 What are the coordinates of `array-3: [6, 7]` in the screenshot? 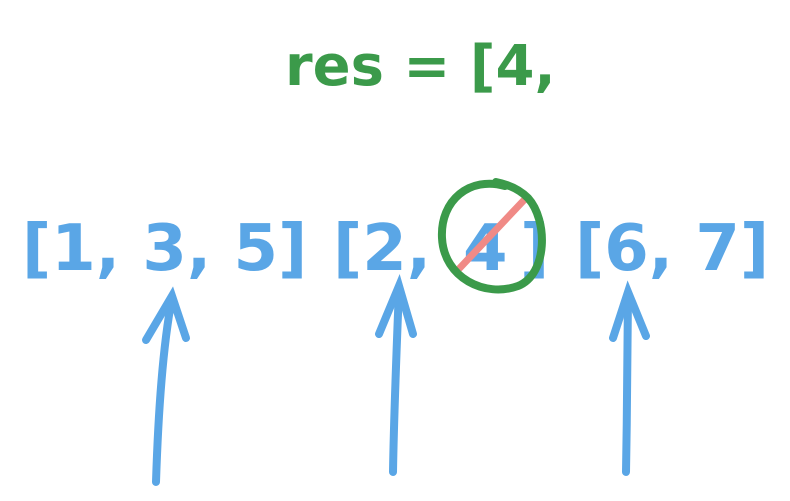 It's located at (672, 249).